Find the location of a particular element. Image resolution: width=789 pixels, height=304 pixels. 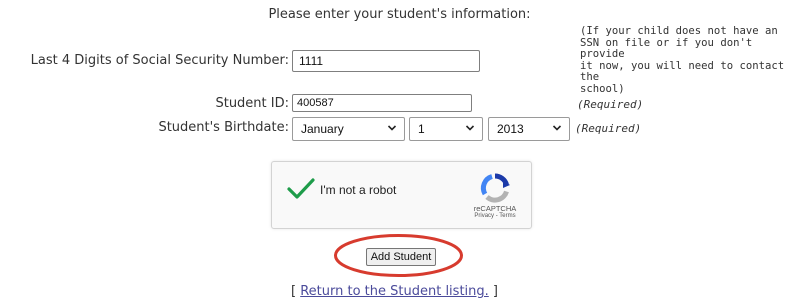

birth-month-select: January is located at coordinates (348, 129).